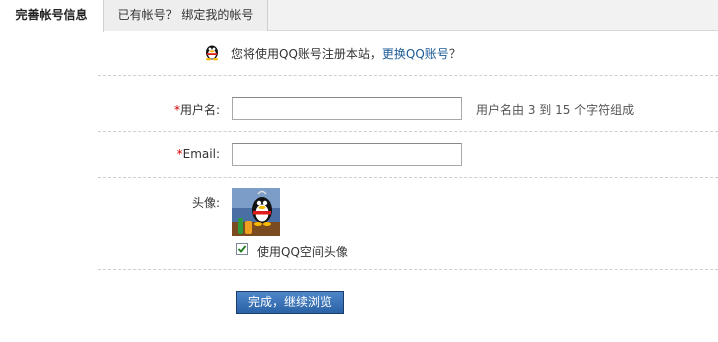 The image size is (718, 342). I want to click on submit-continue-button: 完成，继续浏览, so click(290, 302).